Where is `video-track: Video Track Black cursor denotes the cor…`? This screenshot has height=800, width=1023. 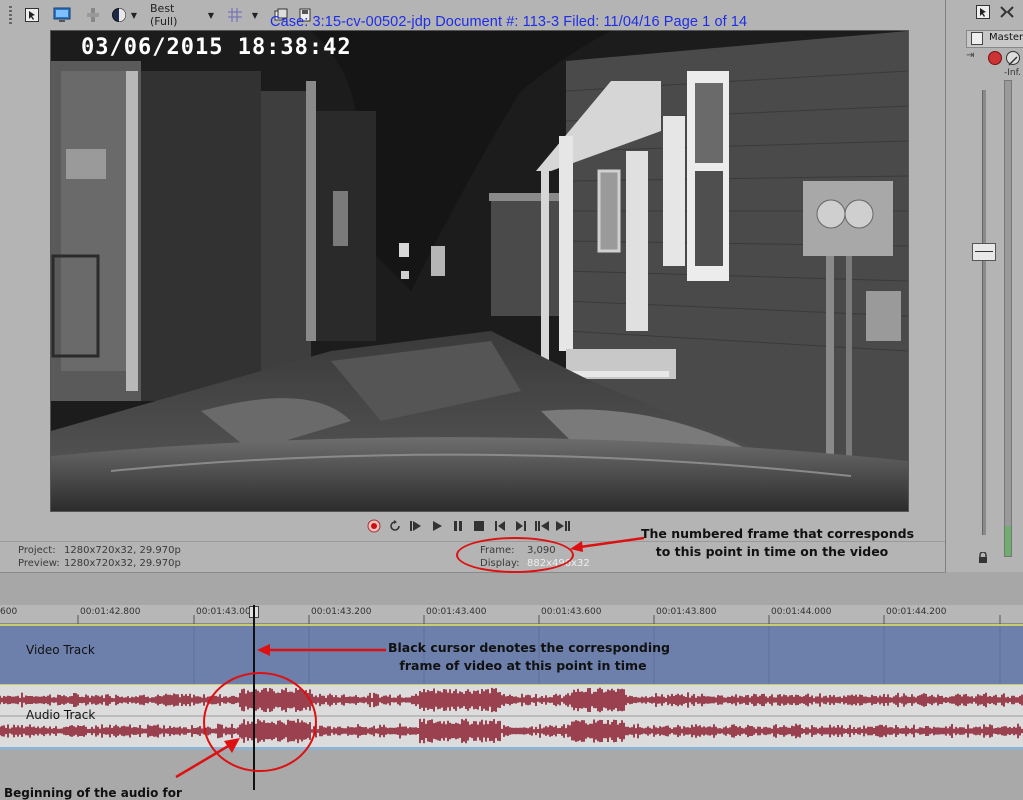
video-track: Video Track Black cursor denotes the cor… is located at coordinates (511, 655).